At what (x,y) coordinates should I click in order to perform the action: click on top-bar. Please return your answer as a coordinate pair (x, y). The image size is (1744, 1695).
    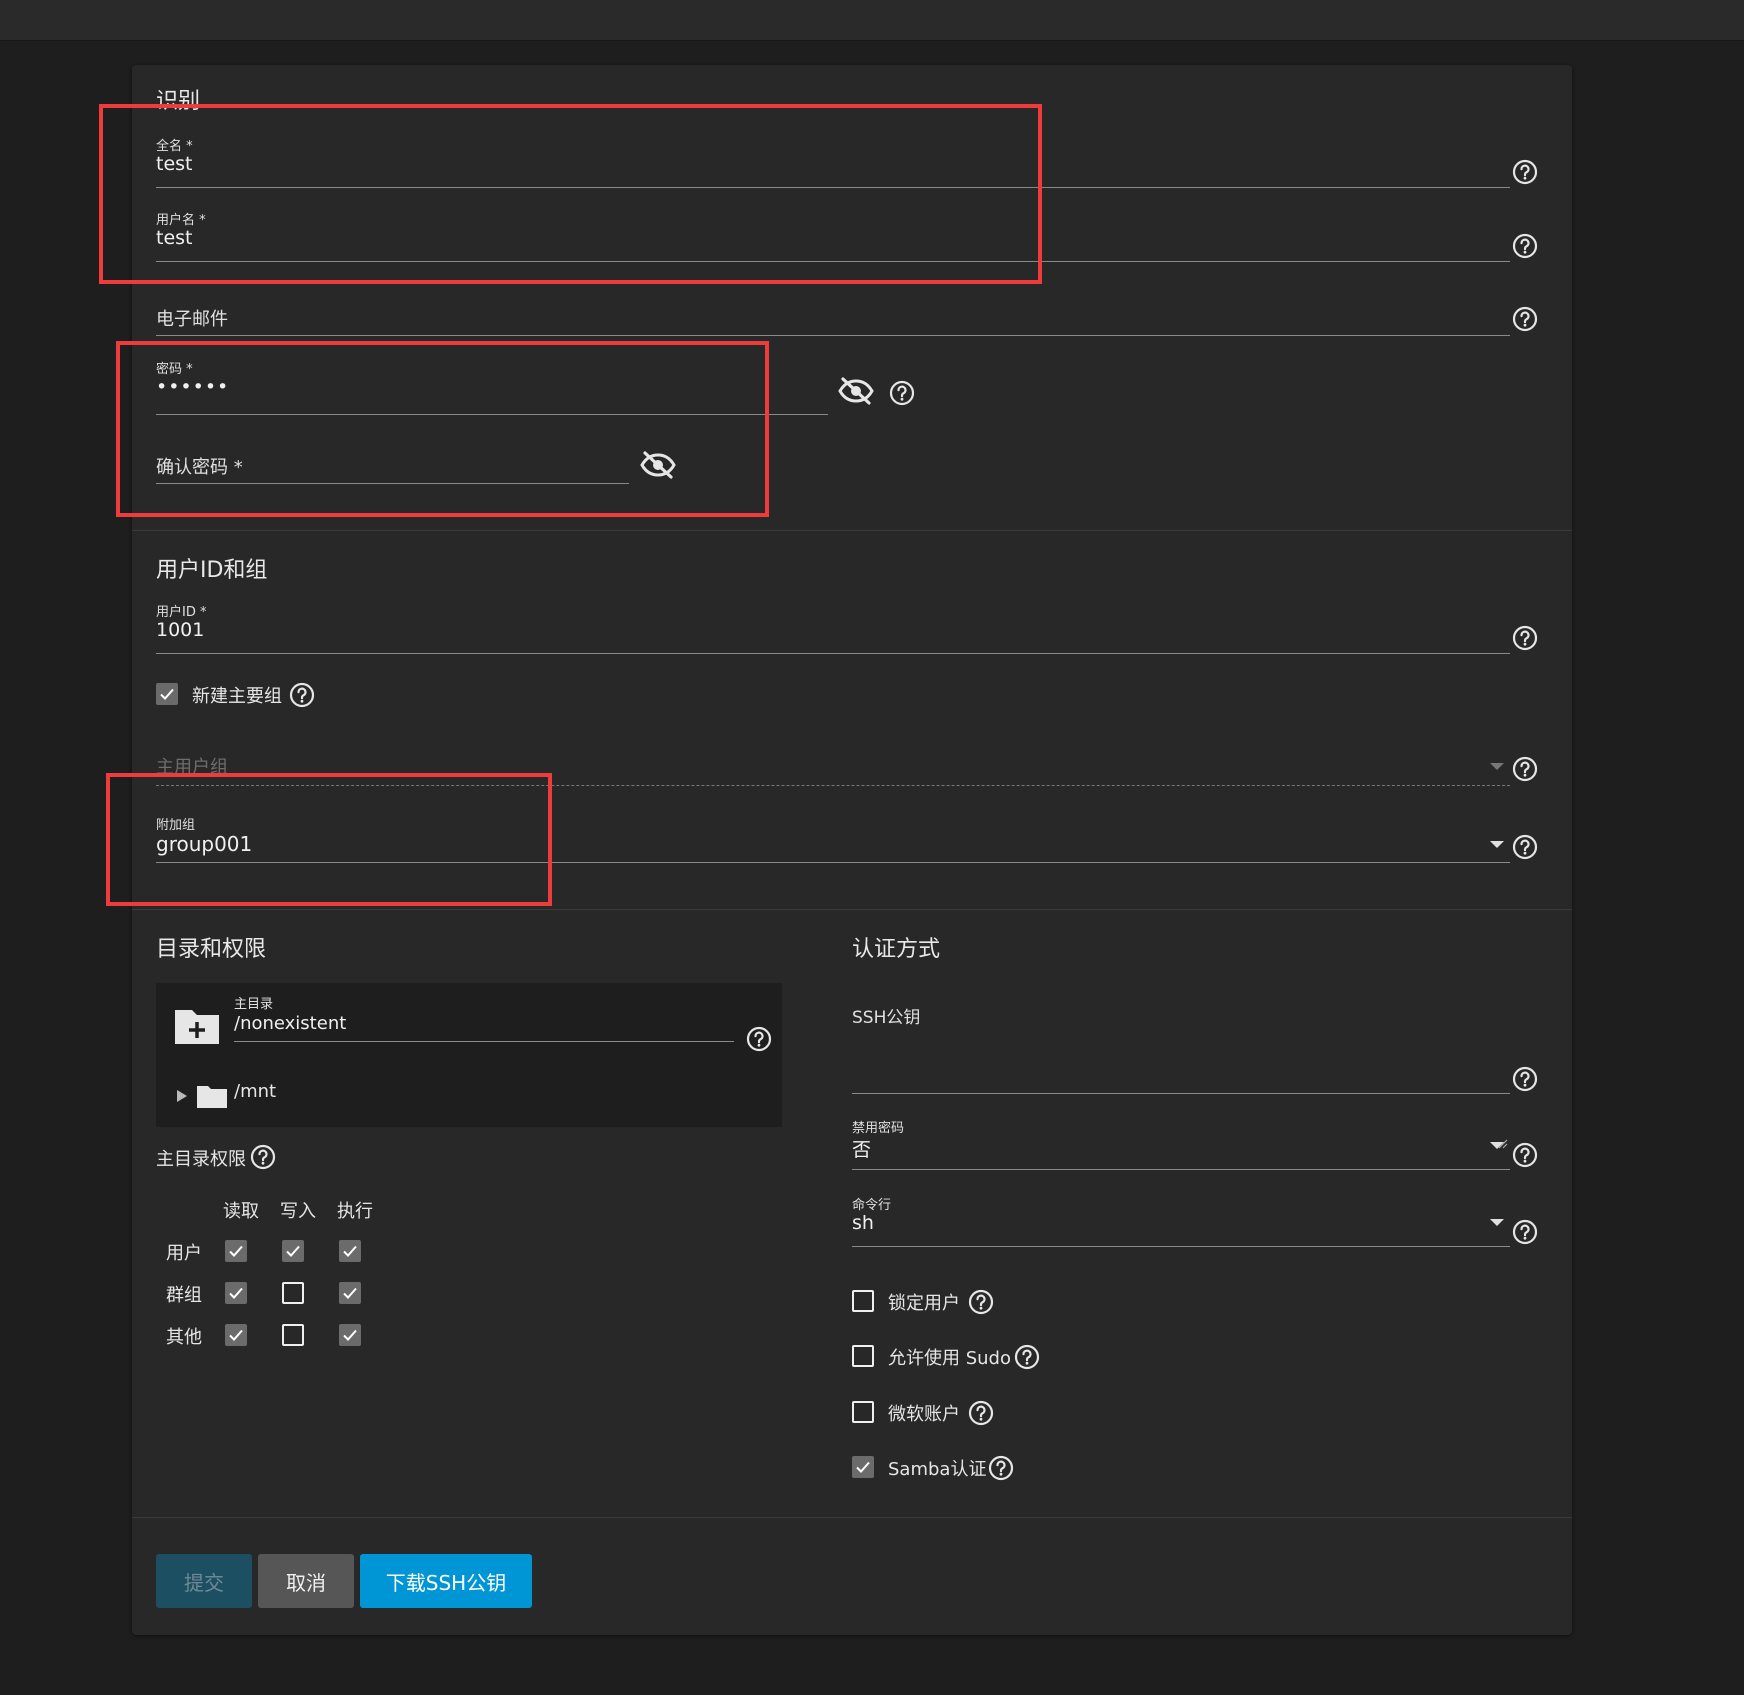
    Looking at the image, I should click on (872, 20).